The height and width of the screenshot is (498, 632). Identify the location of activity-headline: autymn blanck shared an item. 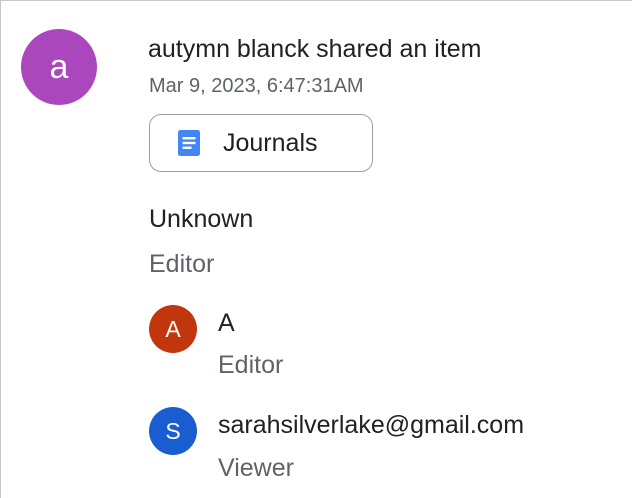
(315, 49).